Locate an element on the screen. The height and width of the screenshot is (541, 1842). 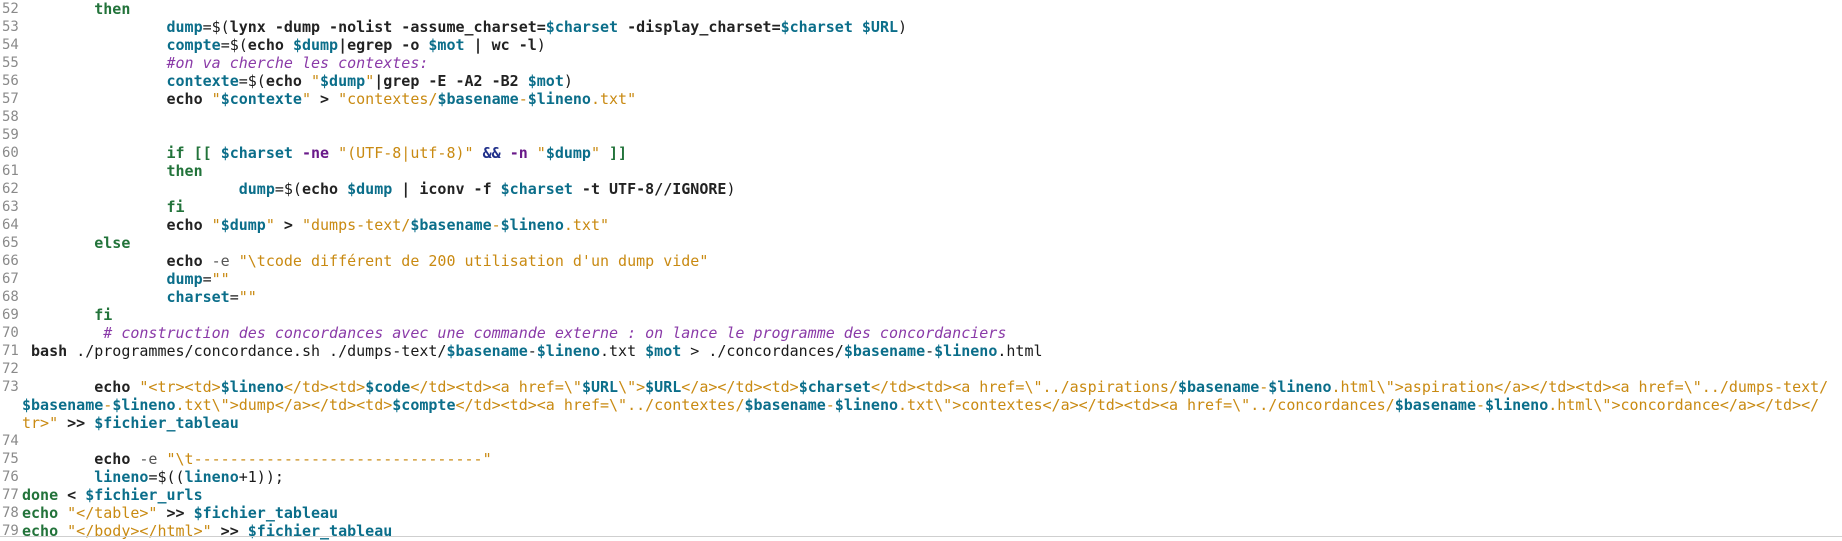
code-line: tr>" >> $fichier_tableau is located at coordinates (921, 423).